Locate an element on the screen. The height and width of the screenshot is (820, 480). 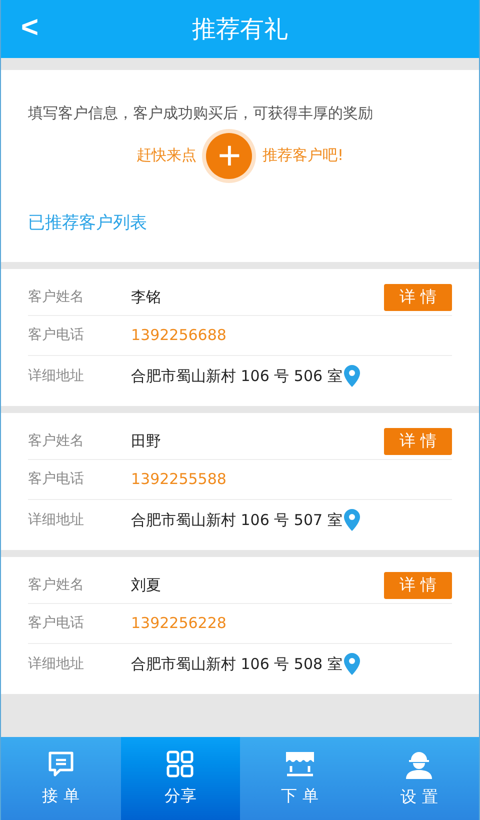
tab: 接 单 is located at coordinates (60, 778).